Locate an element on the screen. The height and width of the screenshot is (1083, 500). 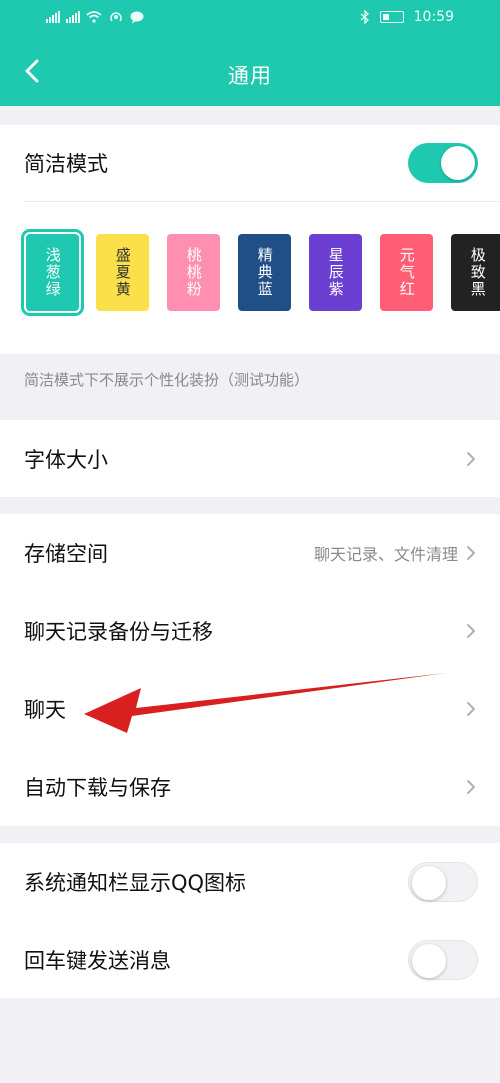
enter-send-label: 回车键发送消息 is located at coordinates (97, 960).